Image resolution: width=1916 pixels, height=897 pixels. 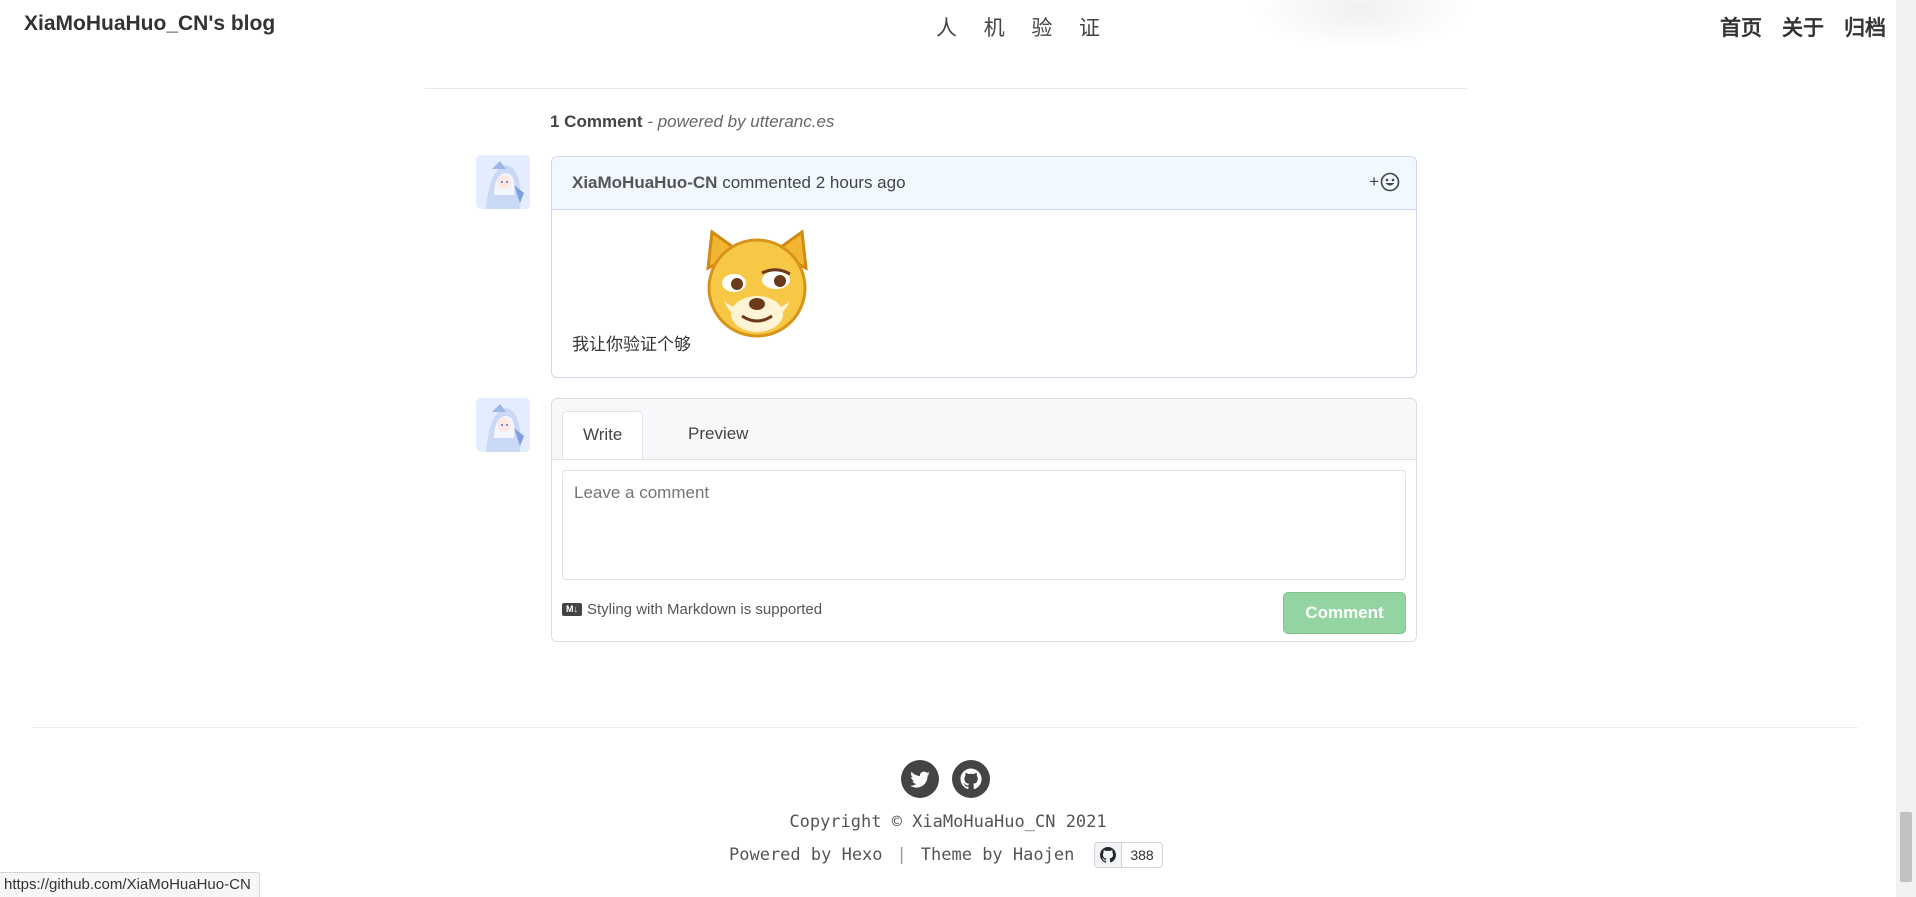 What do you see at coordinates (948, 822) in the screenshot?
I see `copyright-text: Copyright © XiaMoHuaHuo_CN 2021` at bounding box center [948, 822].